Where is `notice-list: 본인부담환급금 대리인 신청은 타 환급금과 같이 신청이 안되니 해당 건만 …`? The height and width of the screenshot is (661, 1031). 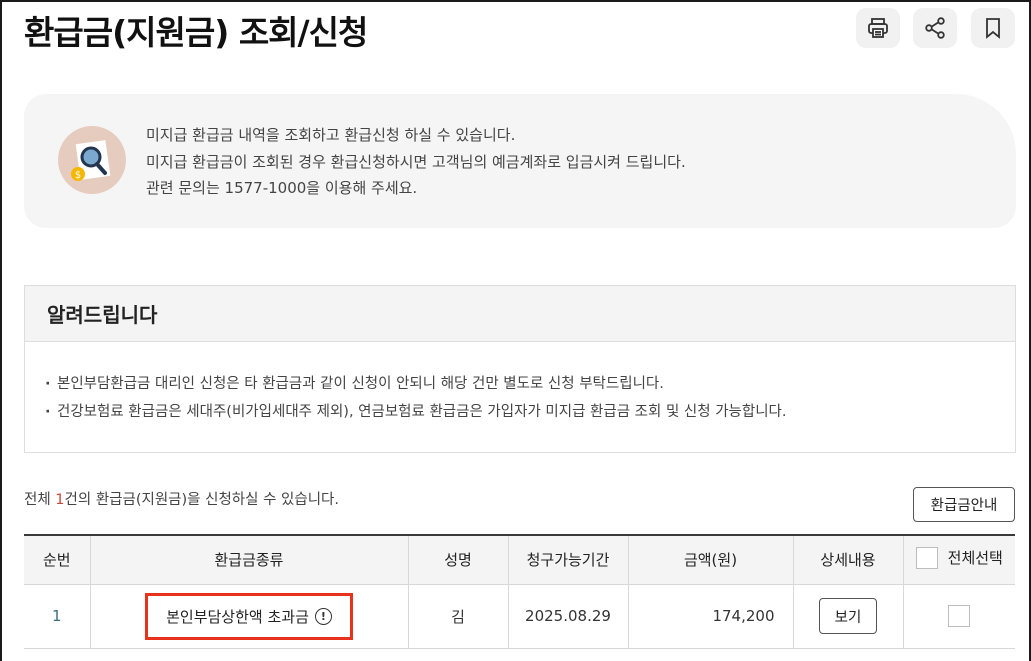 notice-list: 본인부담환급금 대리인 신청은 타 환급금과 같이 신청이 안되니 해당 건만 … is located at coordinates (520, 384).